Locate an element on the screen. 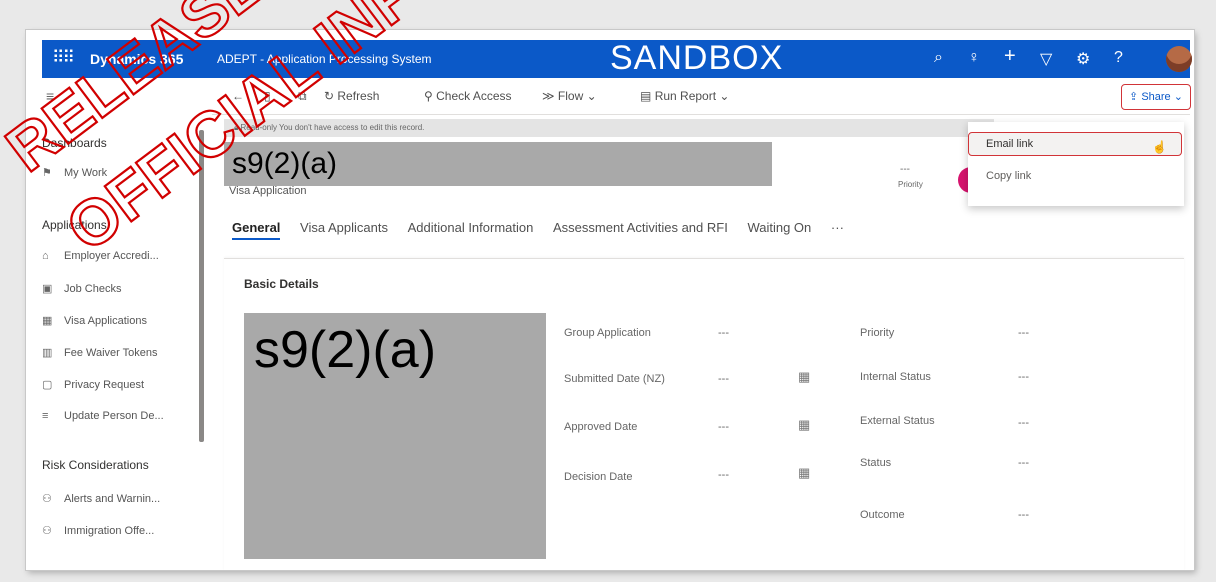  document-icon: ▢ is located at coordinates (47, 385).